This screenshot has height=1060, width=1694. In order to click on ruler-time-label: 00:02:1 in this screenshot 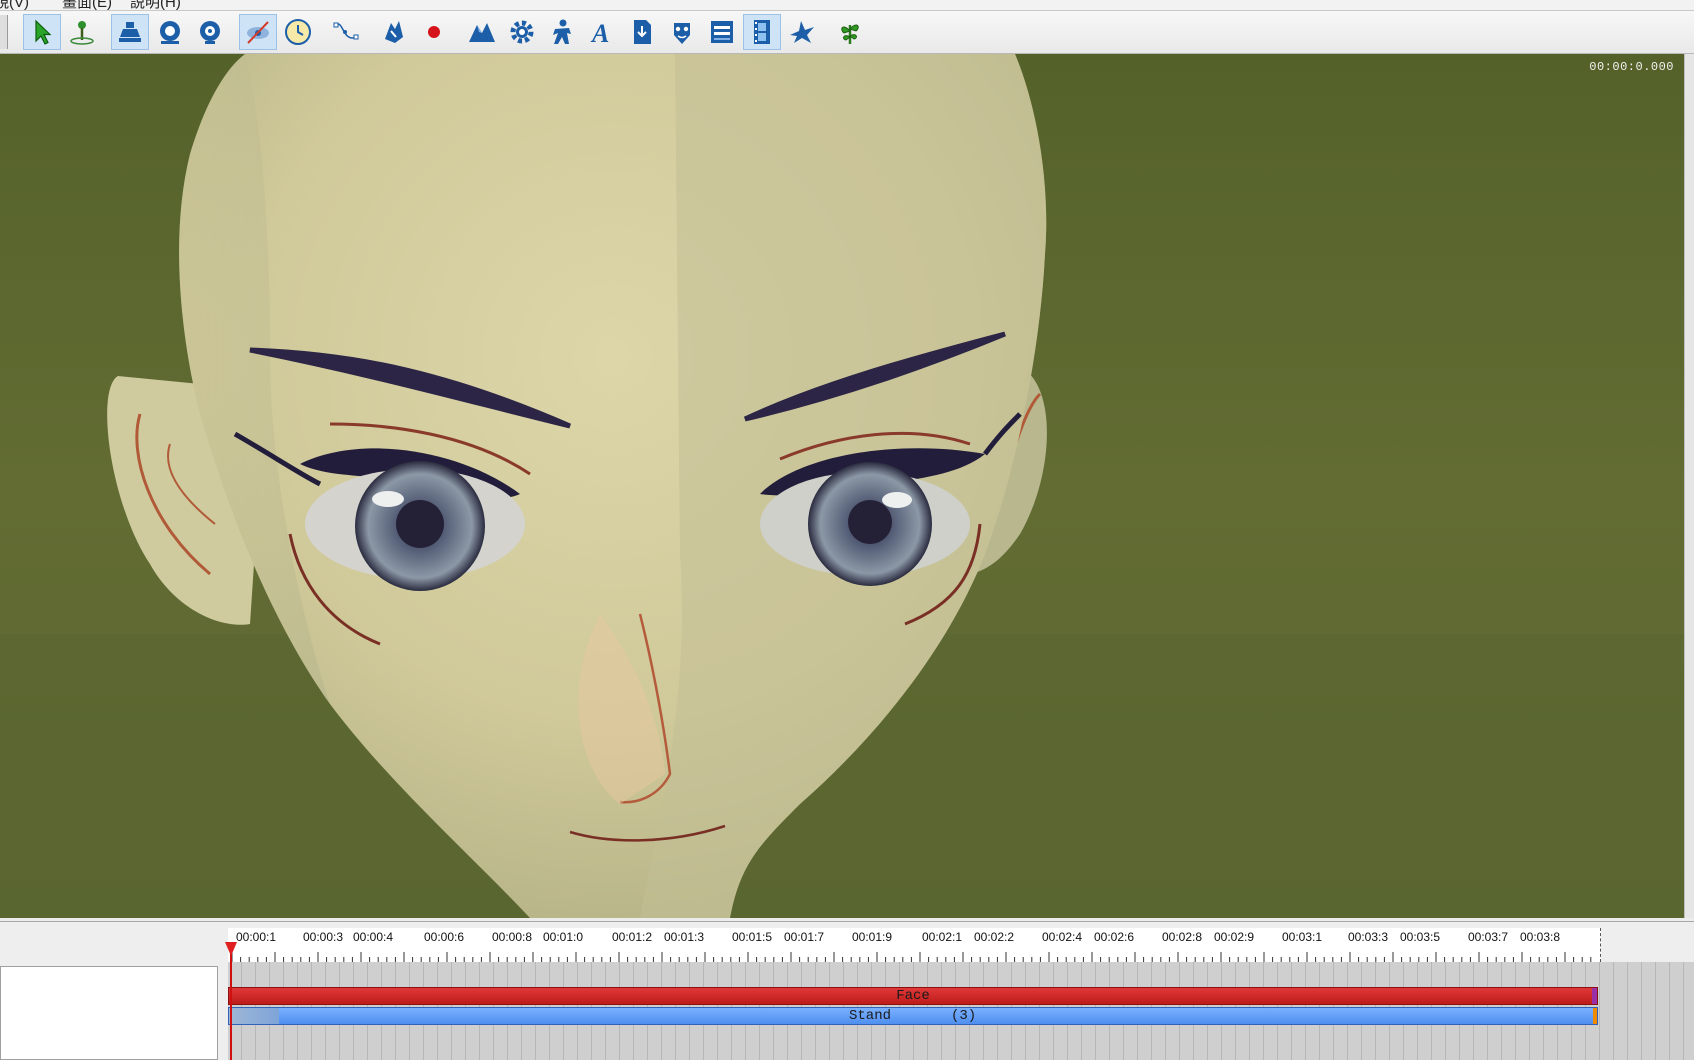, I will do `click(942, 937)`.